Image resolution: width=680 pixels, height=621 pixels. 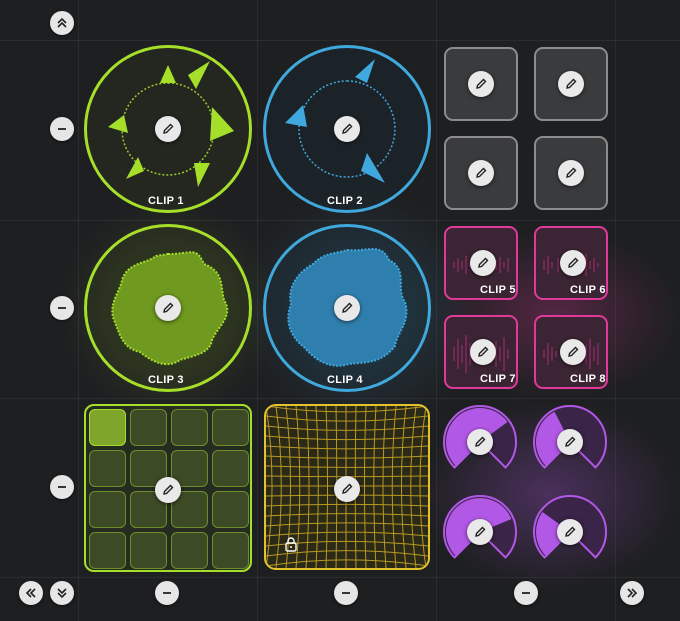 I want to click on collapse-up-button, so click(x=62, y=23).